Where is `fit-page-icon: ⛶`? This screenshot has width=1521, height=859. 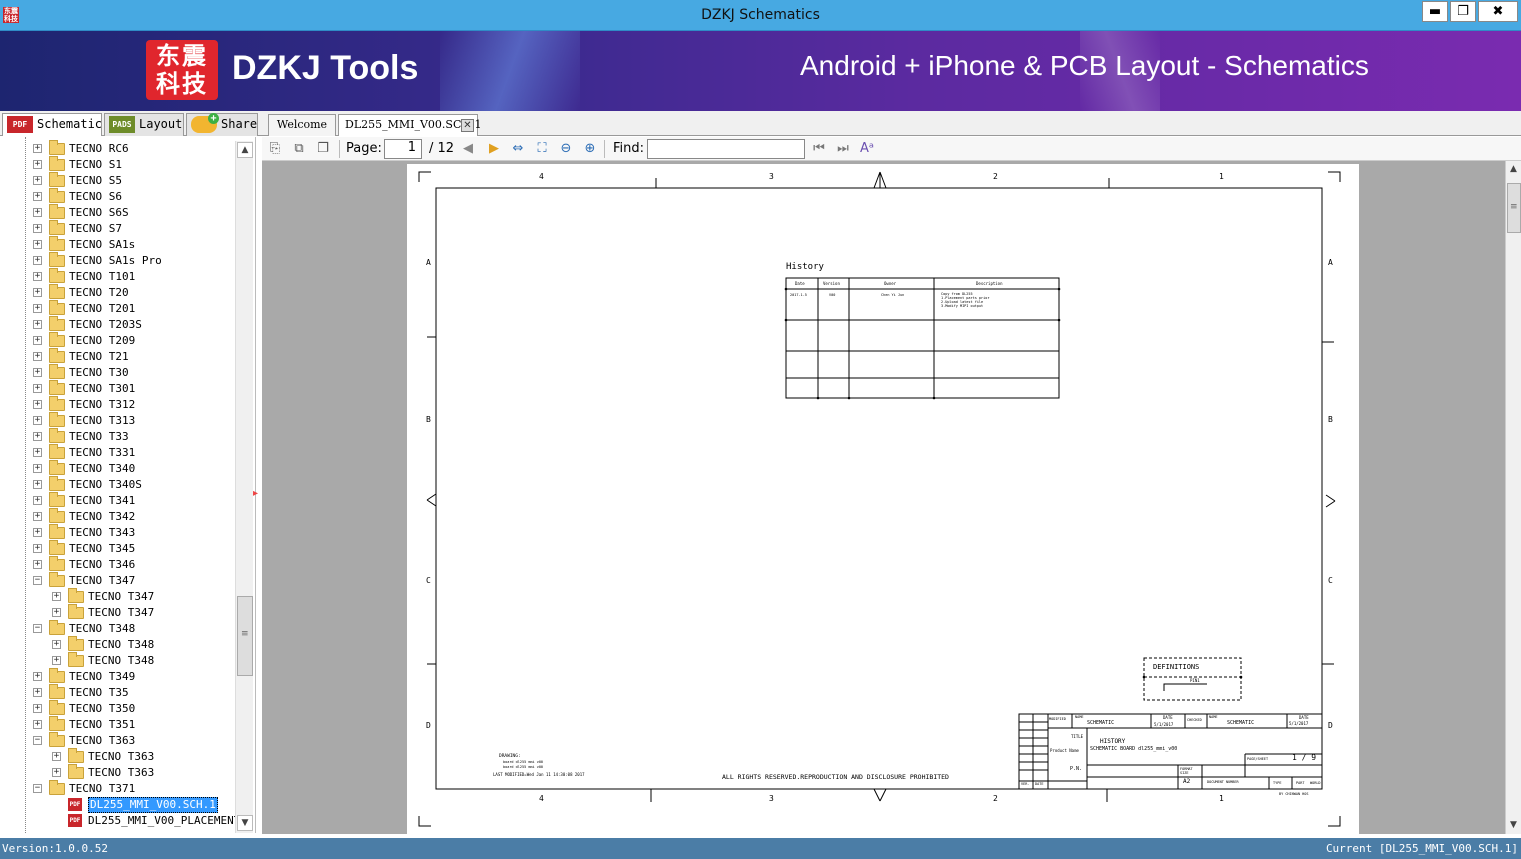
fit-page-icon: ⛶ is located at coordinates (542, 149).